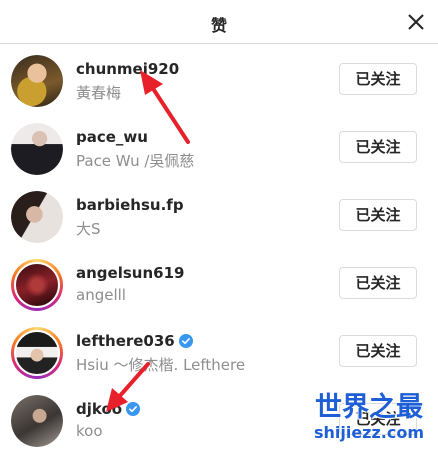  What do you see at coordinates (130, 273) in the screenshot?
I see `username: angelsun619` at bounding box center [130, 273].